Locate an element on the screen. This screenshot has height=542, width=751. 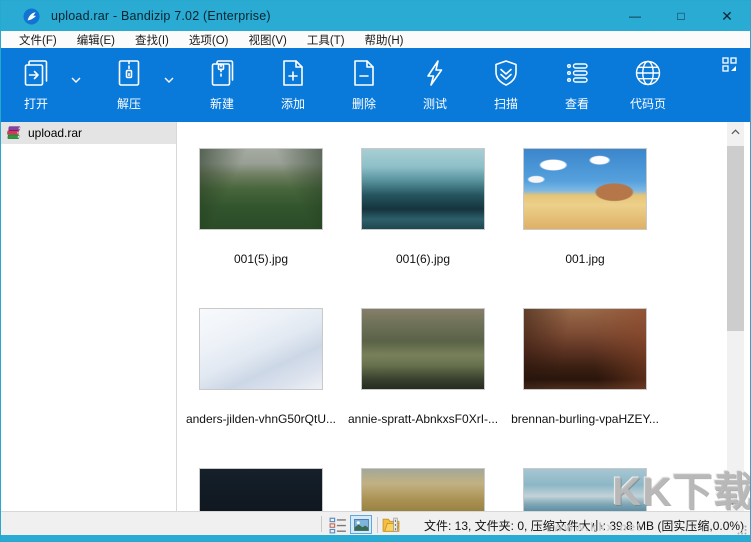
file-name: 001.jpg is located at coordinates (585, 259).